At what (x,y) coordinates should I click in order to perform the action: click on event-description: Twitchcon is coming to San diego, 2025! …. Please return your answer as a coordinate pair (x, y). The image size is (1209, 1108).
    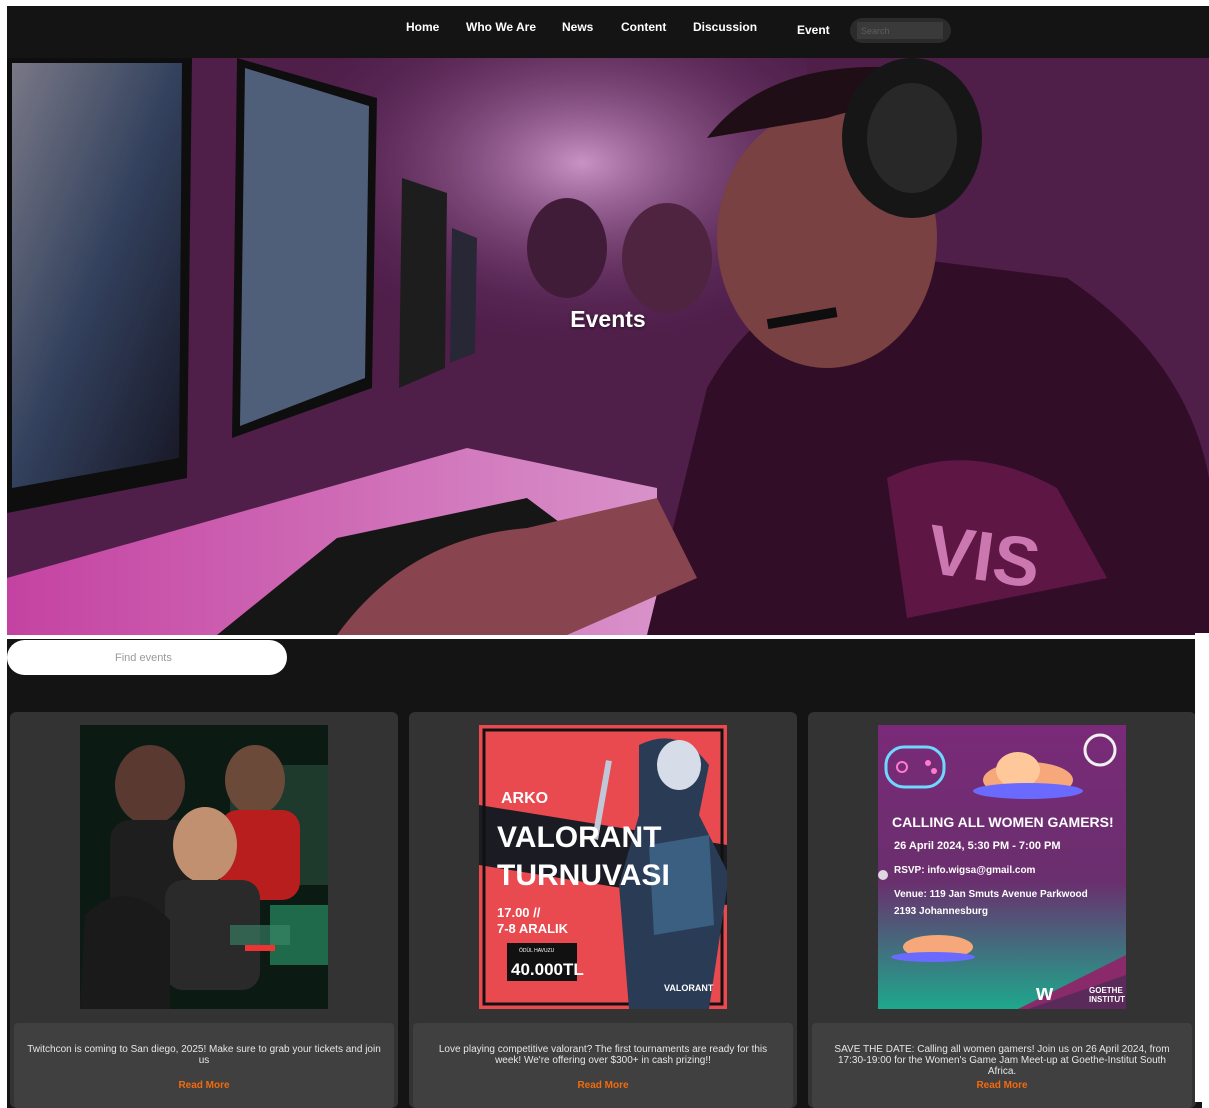
    Looking at the image, I should click on (204, 1055).